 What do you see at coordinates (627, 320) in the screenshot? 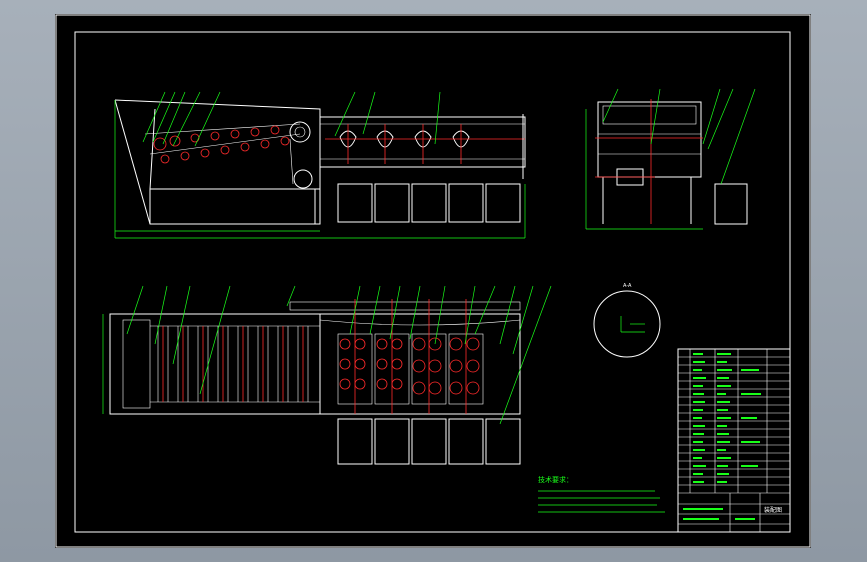
I see `section-detail: A-A` at bounding box center [627, 320].